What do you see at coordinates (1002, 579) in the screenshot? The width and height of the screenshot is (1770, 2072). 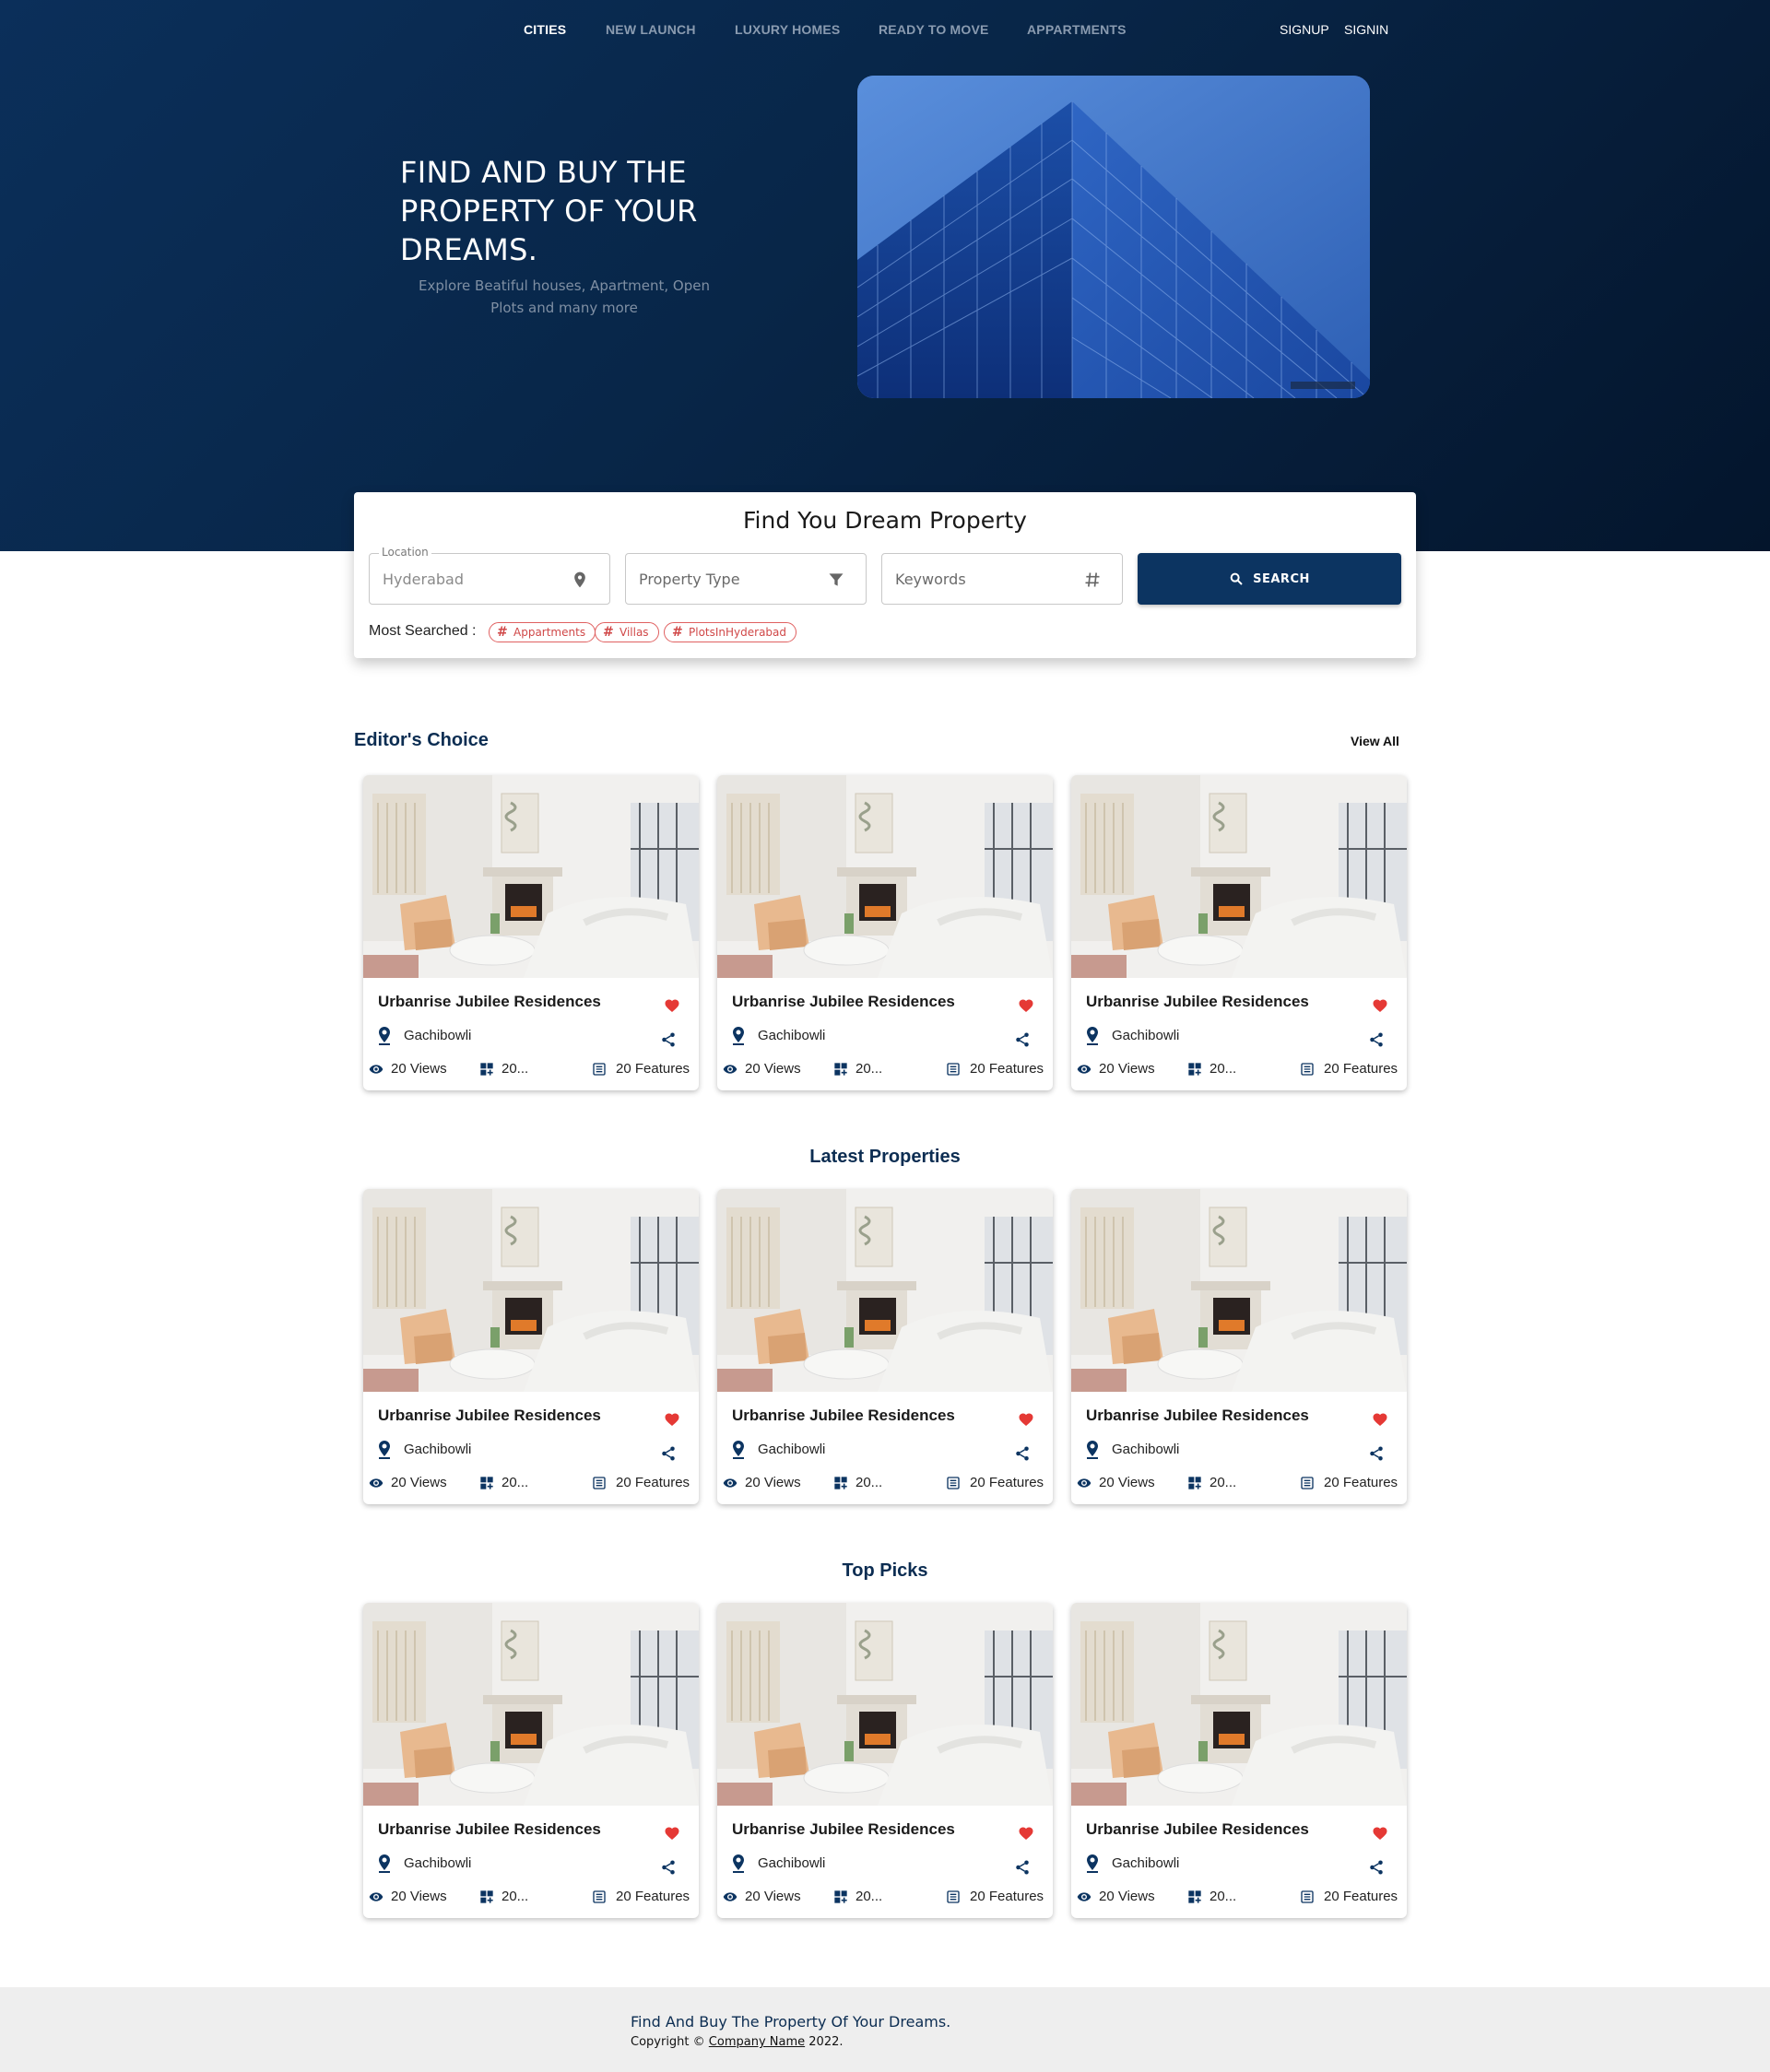 I see `keywords-input: Keywords` at bounding box center [1002, 579].